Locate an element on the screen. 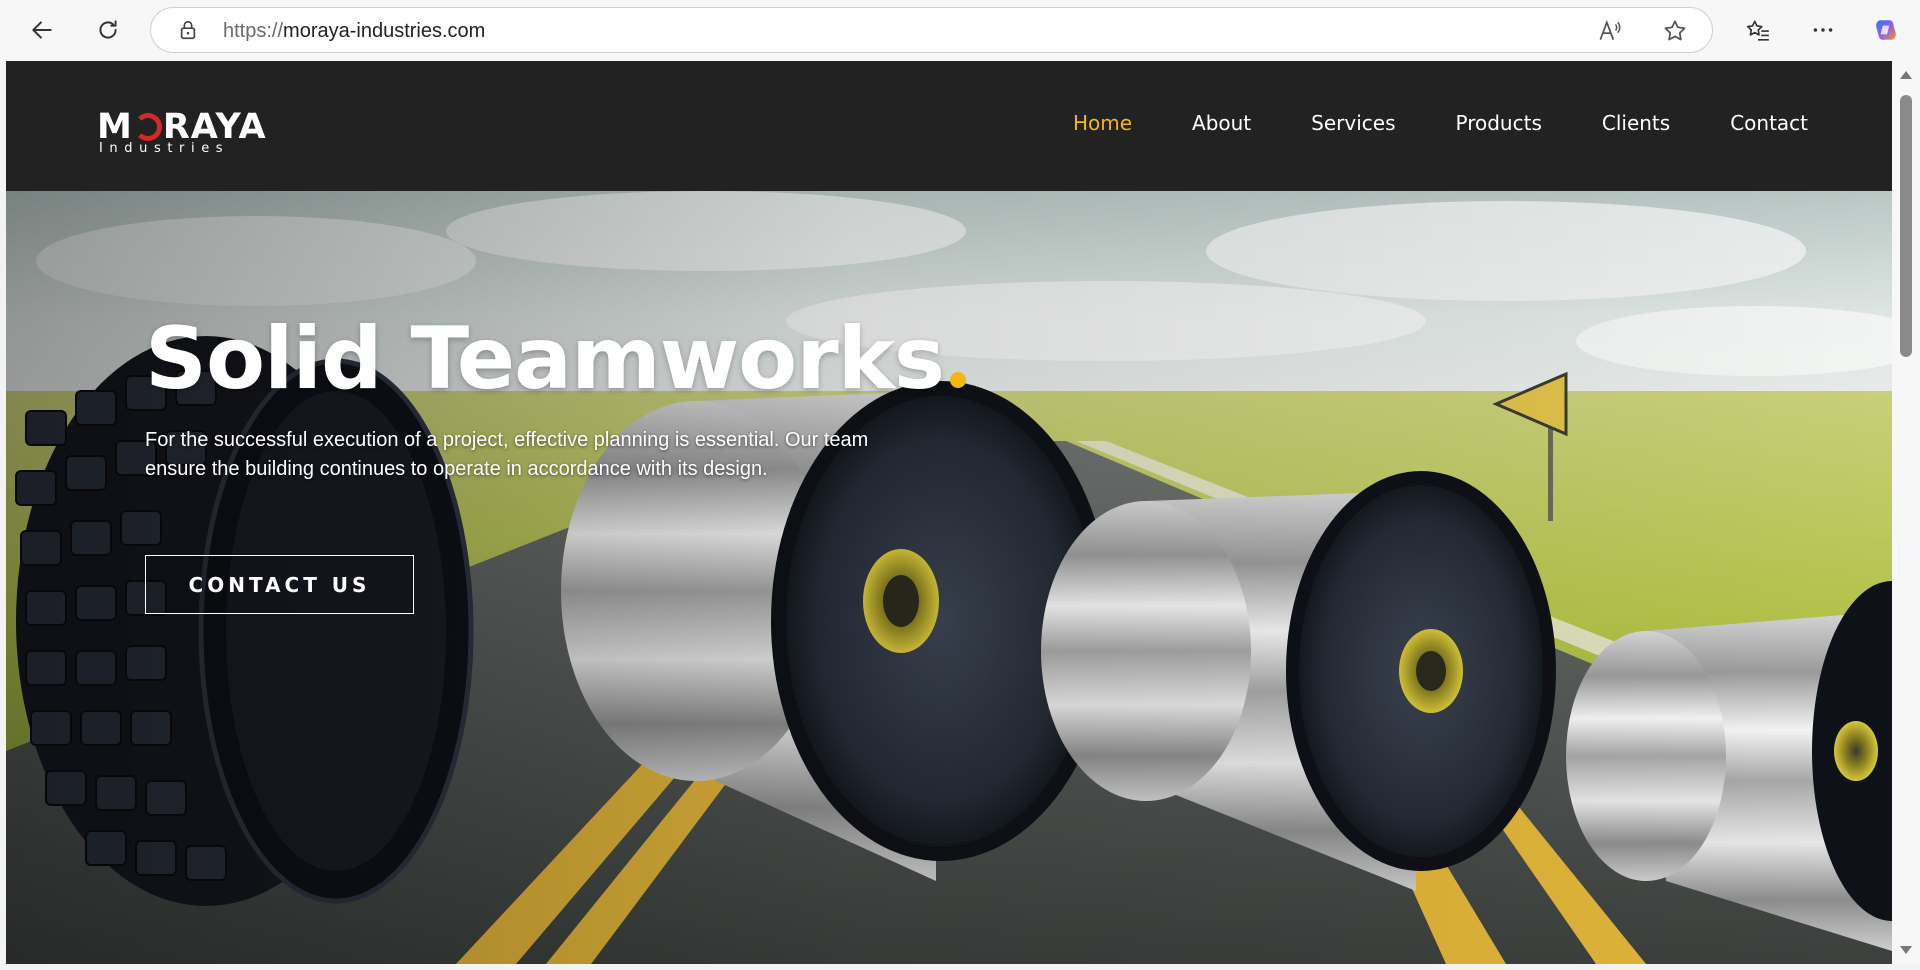 Image resolution: width=1920 pixels, height=970 pixels. reload-button is located at coordinates (108, 30).